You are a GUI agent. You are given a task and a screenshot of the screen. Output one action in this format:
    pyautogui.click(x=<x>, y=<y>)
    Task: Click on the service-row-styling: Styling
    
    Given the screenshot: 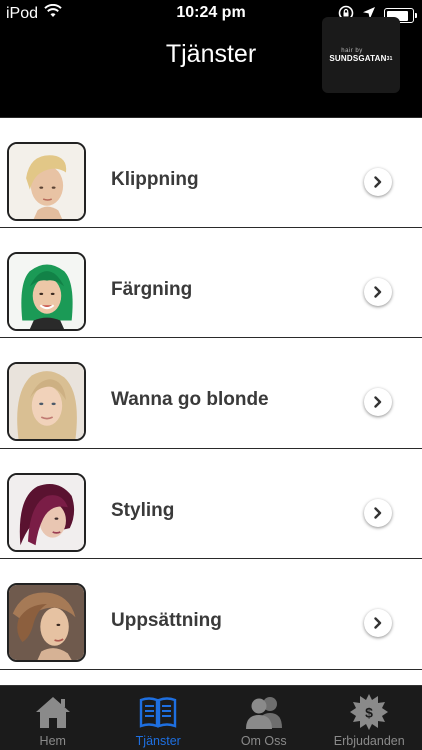 What is the action you would take?
    pyautogui.click(x=211, y=504)
    